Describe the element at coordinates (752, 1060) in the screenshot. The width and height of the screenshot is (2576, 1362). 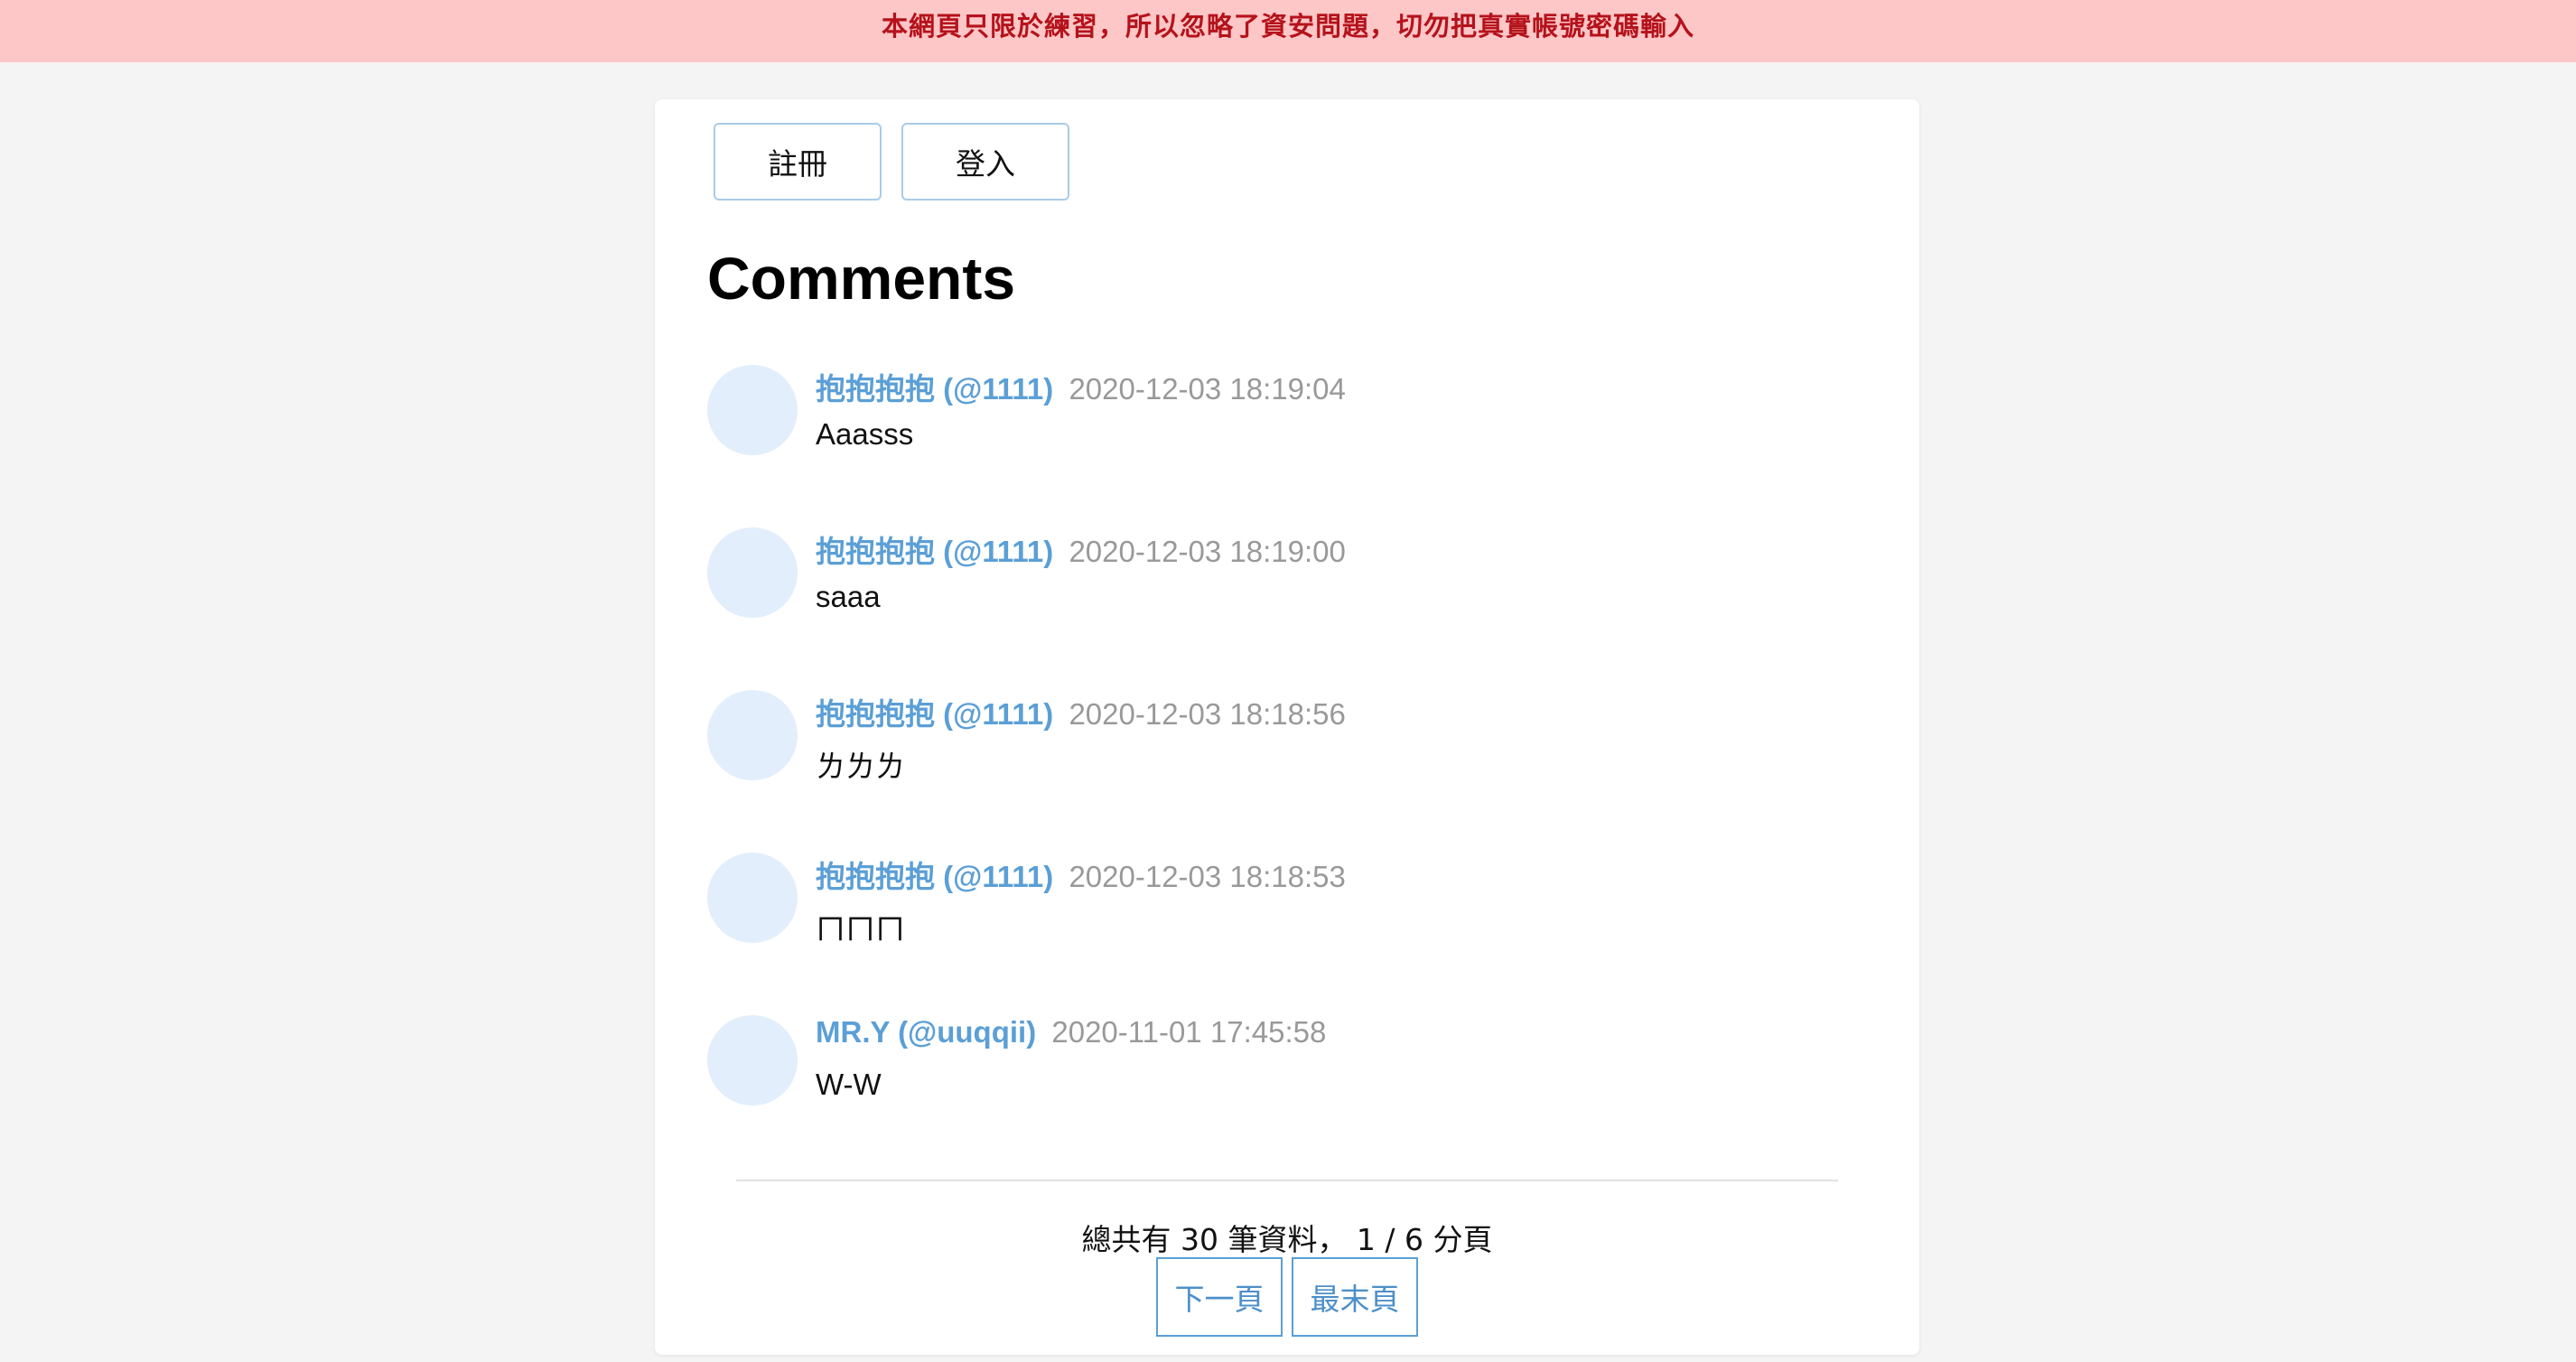
I see `avatar` at that location.